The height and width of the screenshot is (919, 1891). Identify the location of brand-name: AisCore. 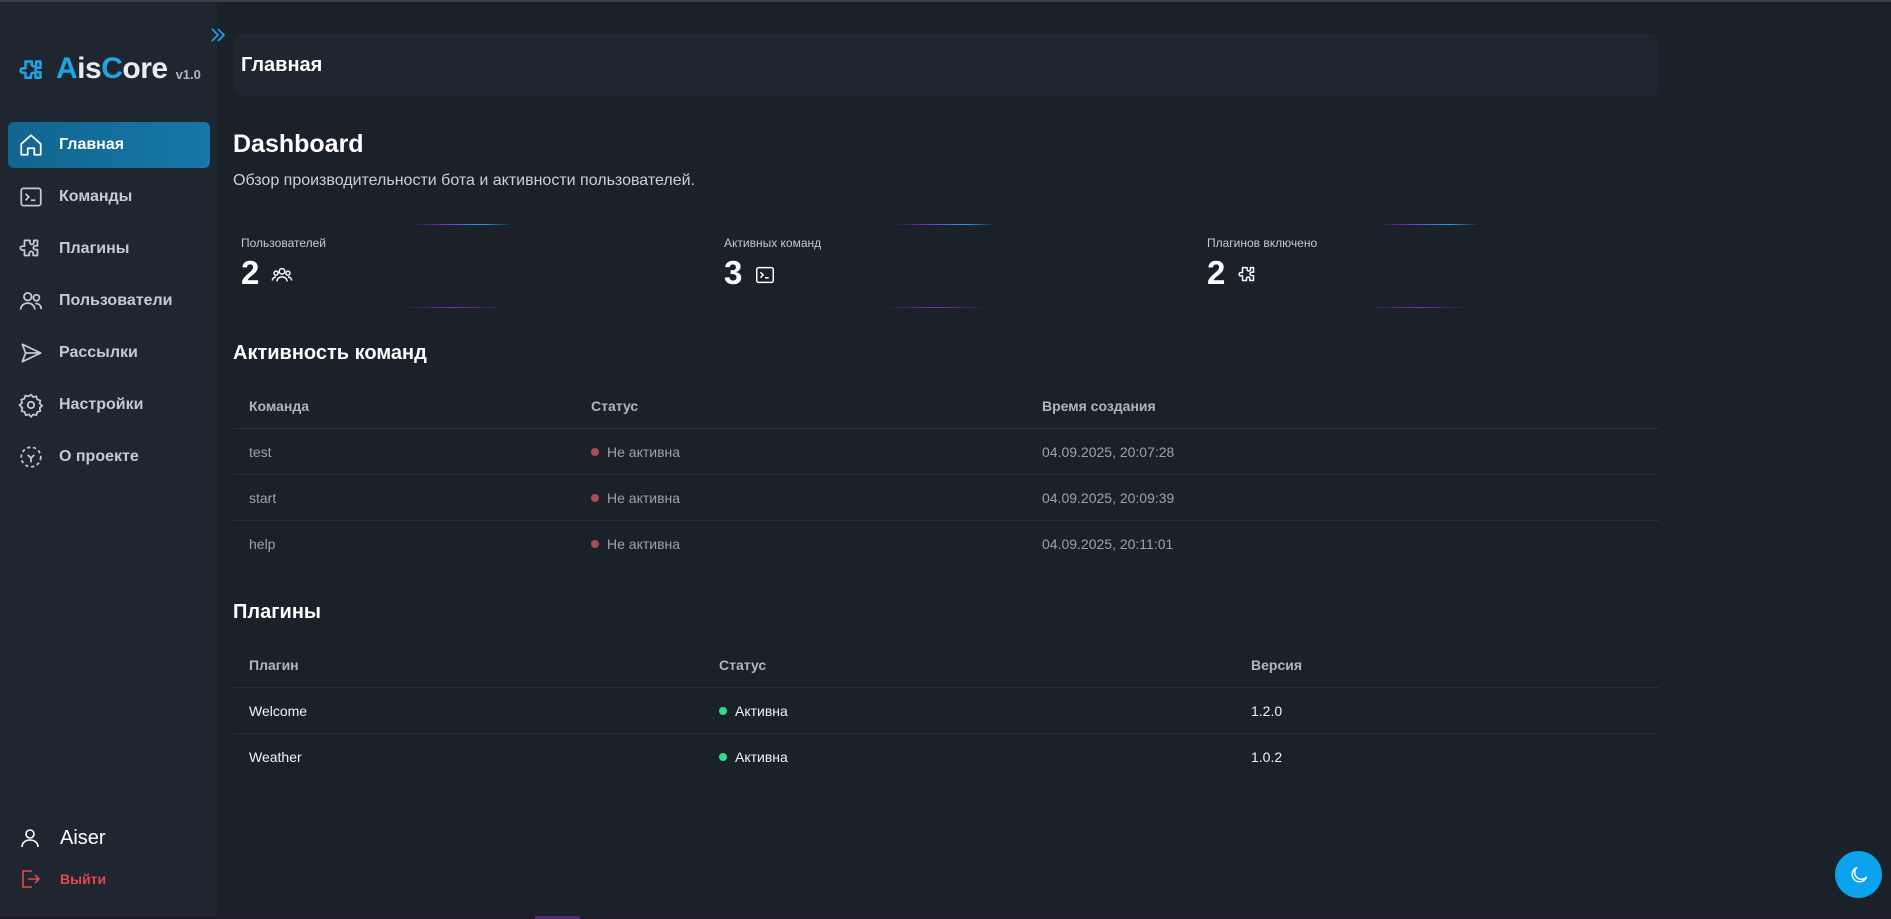
(112, 69).